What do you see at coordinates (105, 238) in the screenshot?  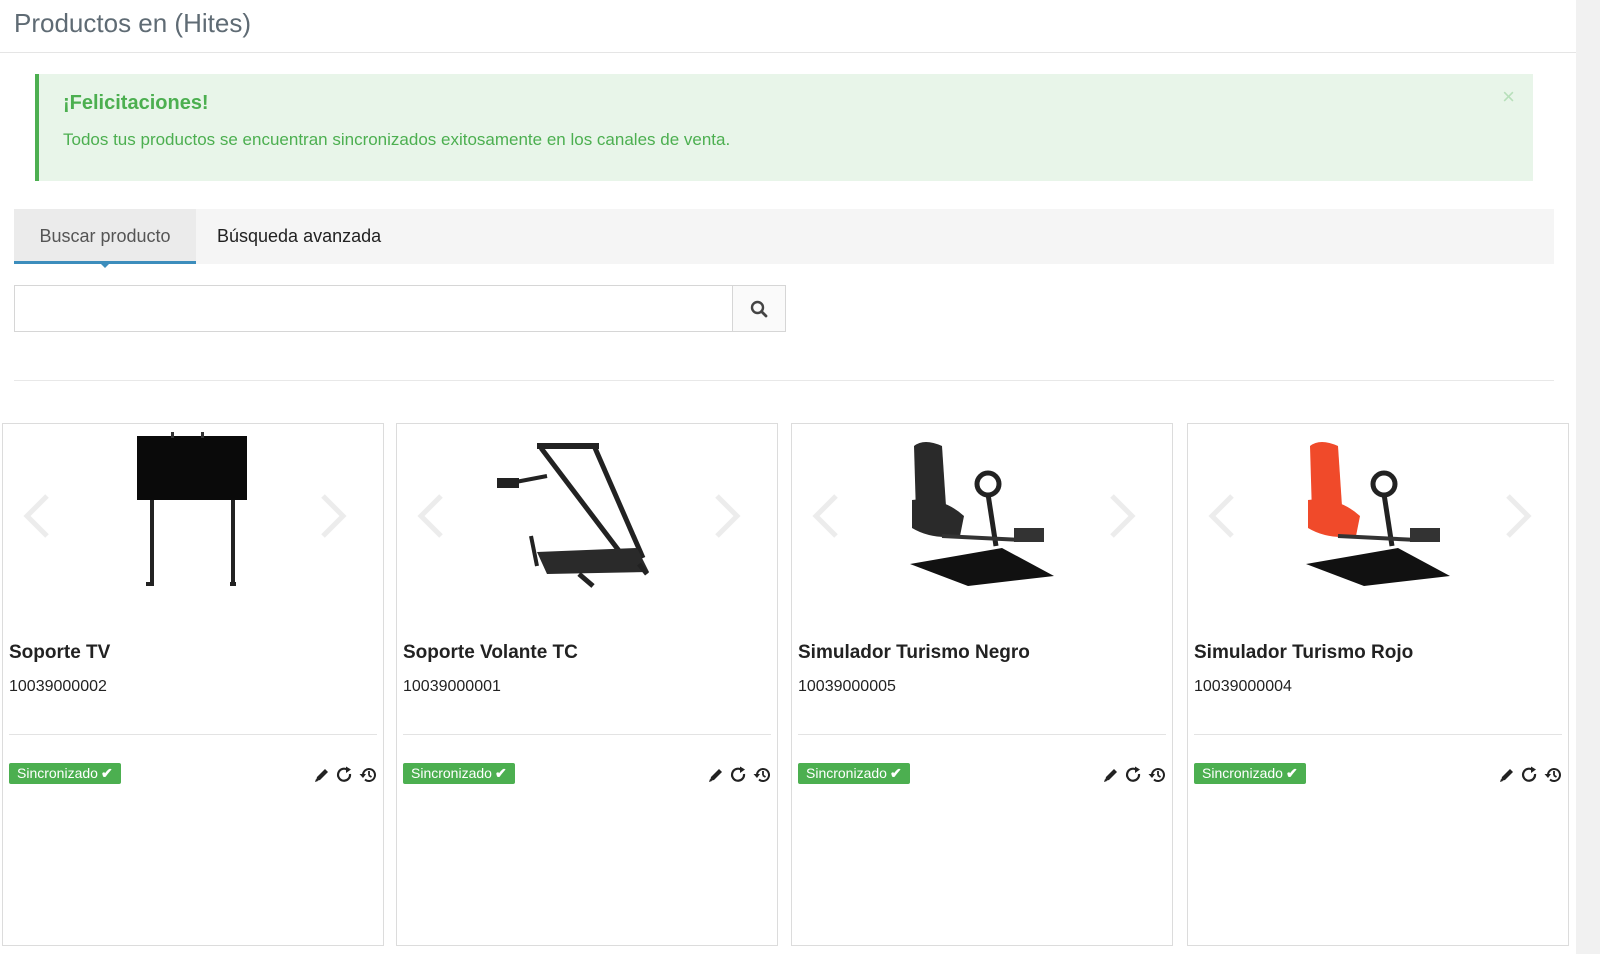 I see `tab-buscar-producto: Buscar producto` at bounding box center [105, 238].